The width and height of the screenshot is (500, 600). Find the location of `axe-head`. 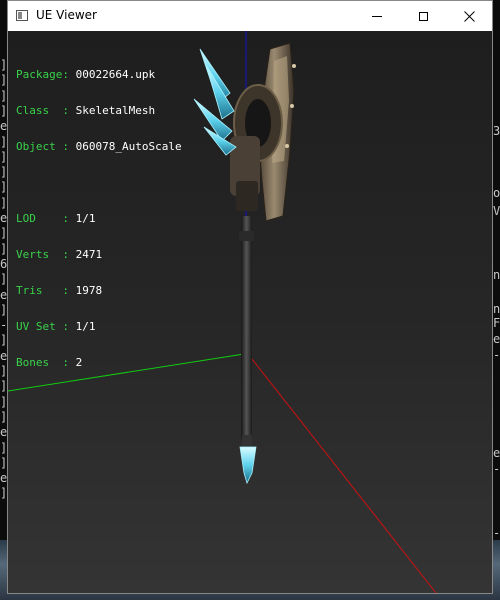

axe-head is located at coordinates (263, 132).